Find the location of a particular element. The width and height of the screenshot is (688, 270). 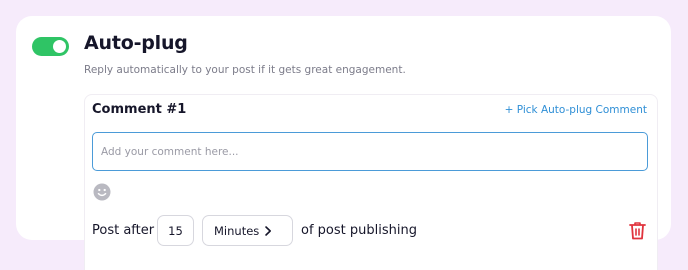

delay-amount-value: 15 is located at coordinates (175, 230).